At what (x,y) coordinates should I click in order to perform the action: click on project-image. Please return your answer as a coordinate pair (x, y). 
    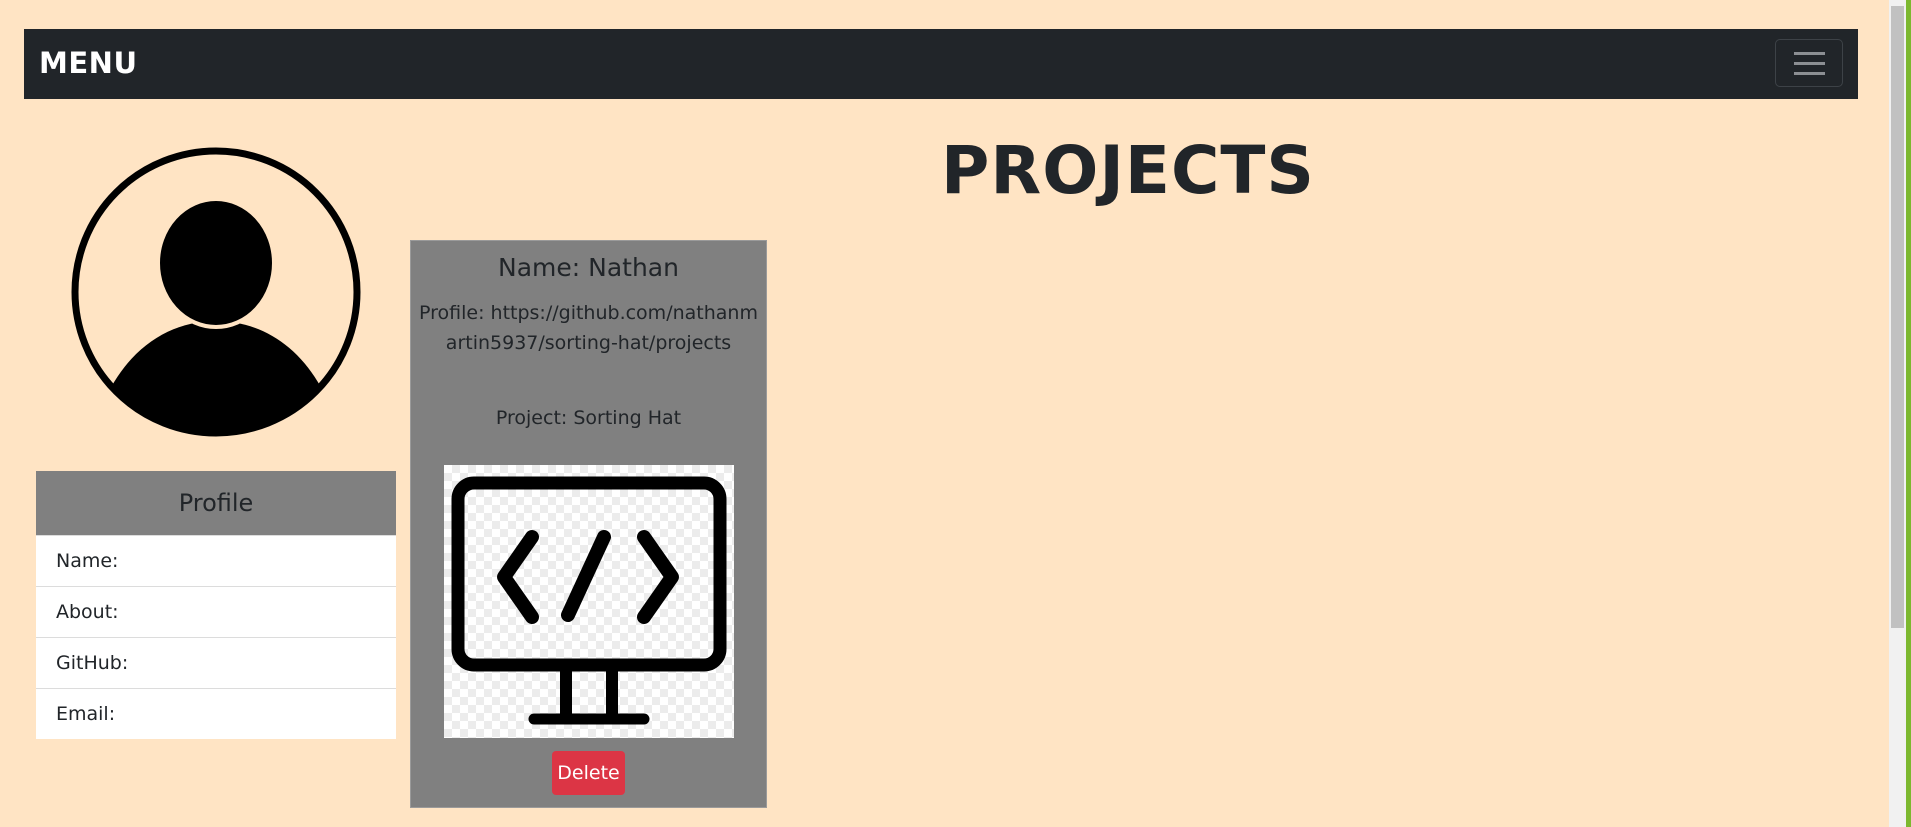
    Looking at the image, I should click on (589, 601).